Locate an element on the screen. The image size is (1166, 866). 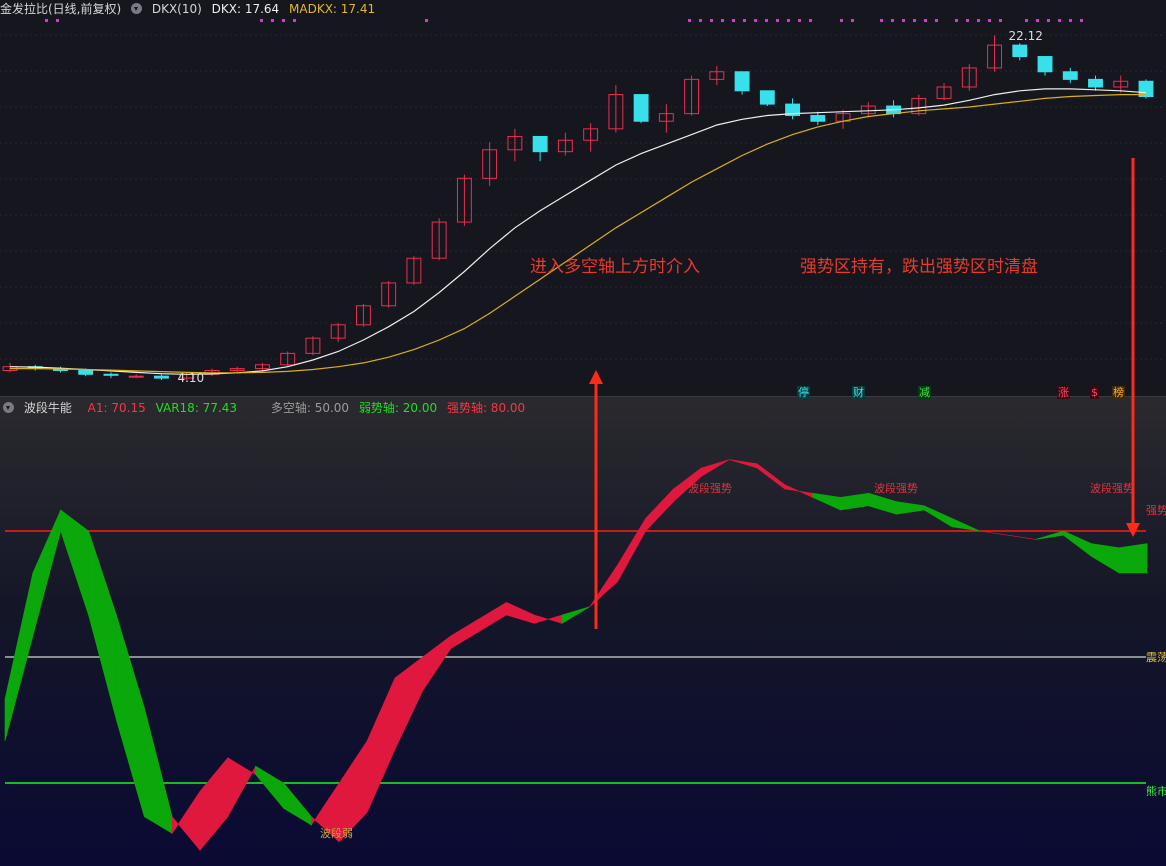
madkx-value: MADKX: 17.41 is located at coordinates (332, 9).